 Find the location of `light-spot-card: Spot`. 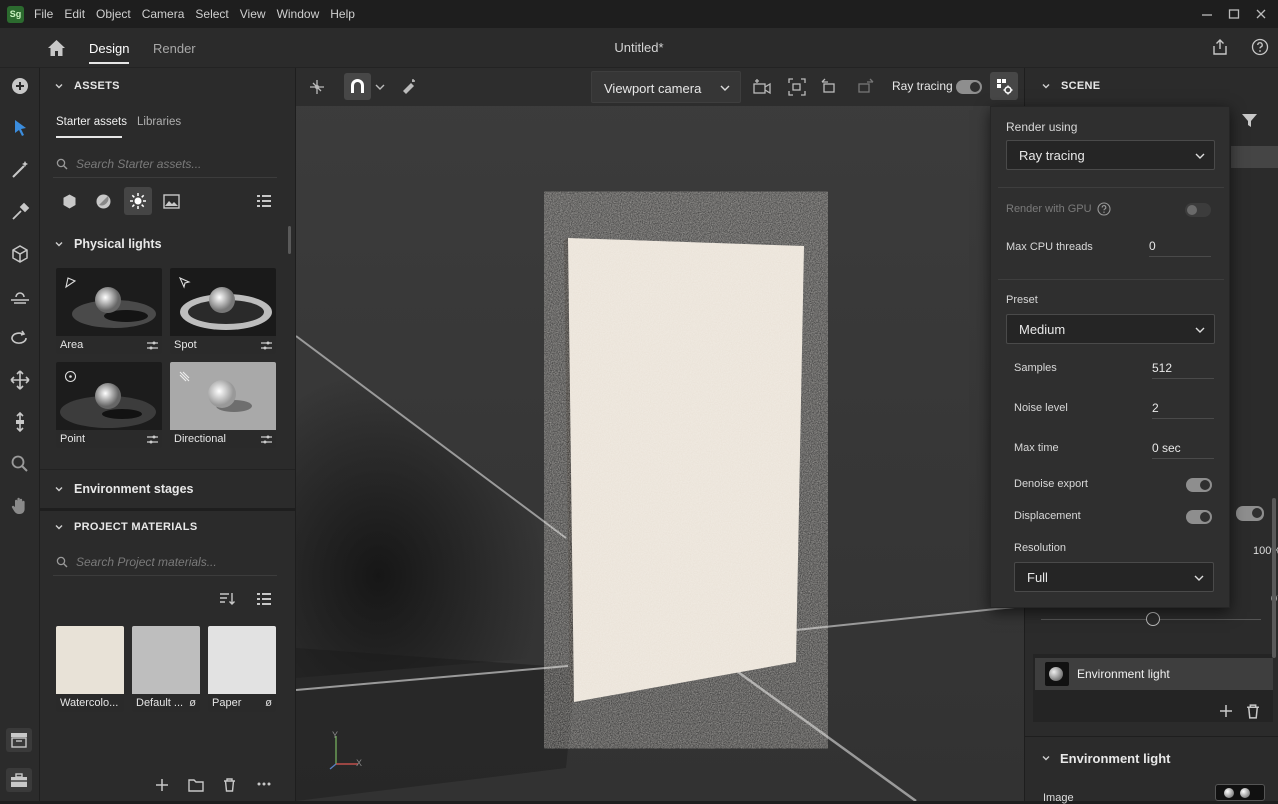

light-spot-card: Spot is located at coordinates (223, 311).